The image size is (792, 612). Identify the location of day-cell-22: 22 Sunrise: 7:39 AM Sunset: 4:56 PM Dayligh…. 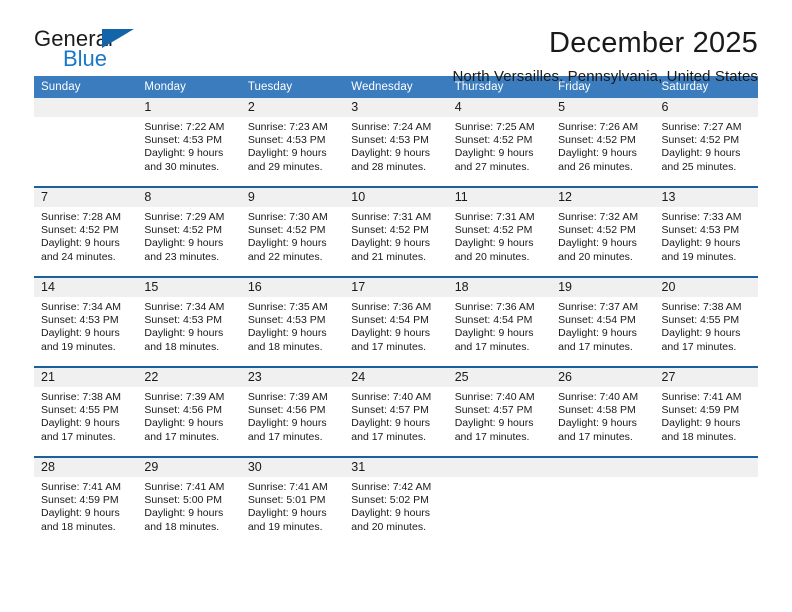
(189, 411).